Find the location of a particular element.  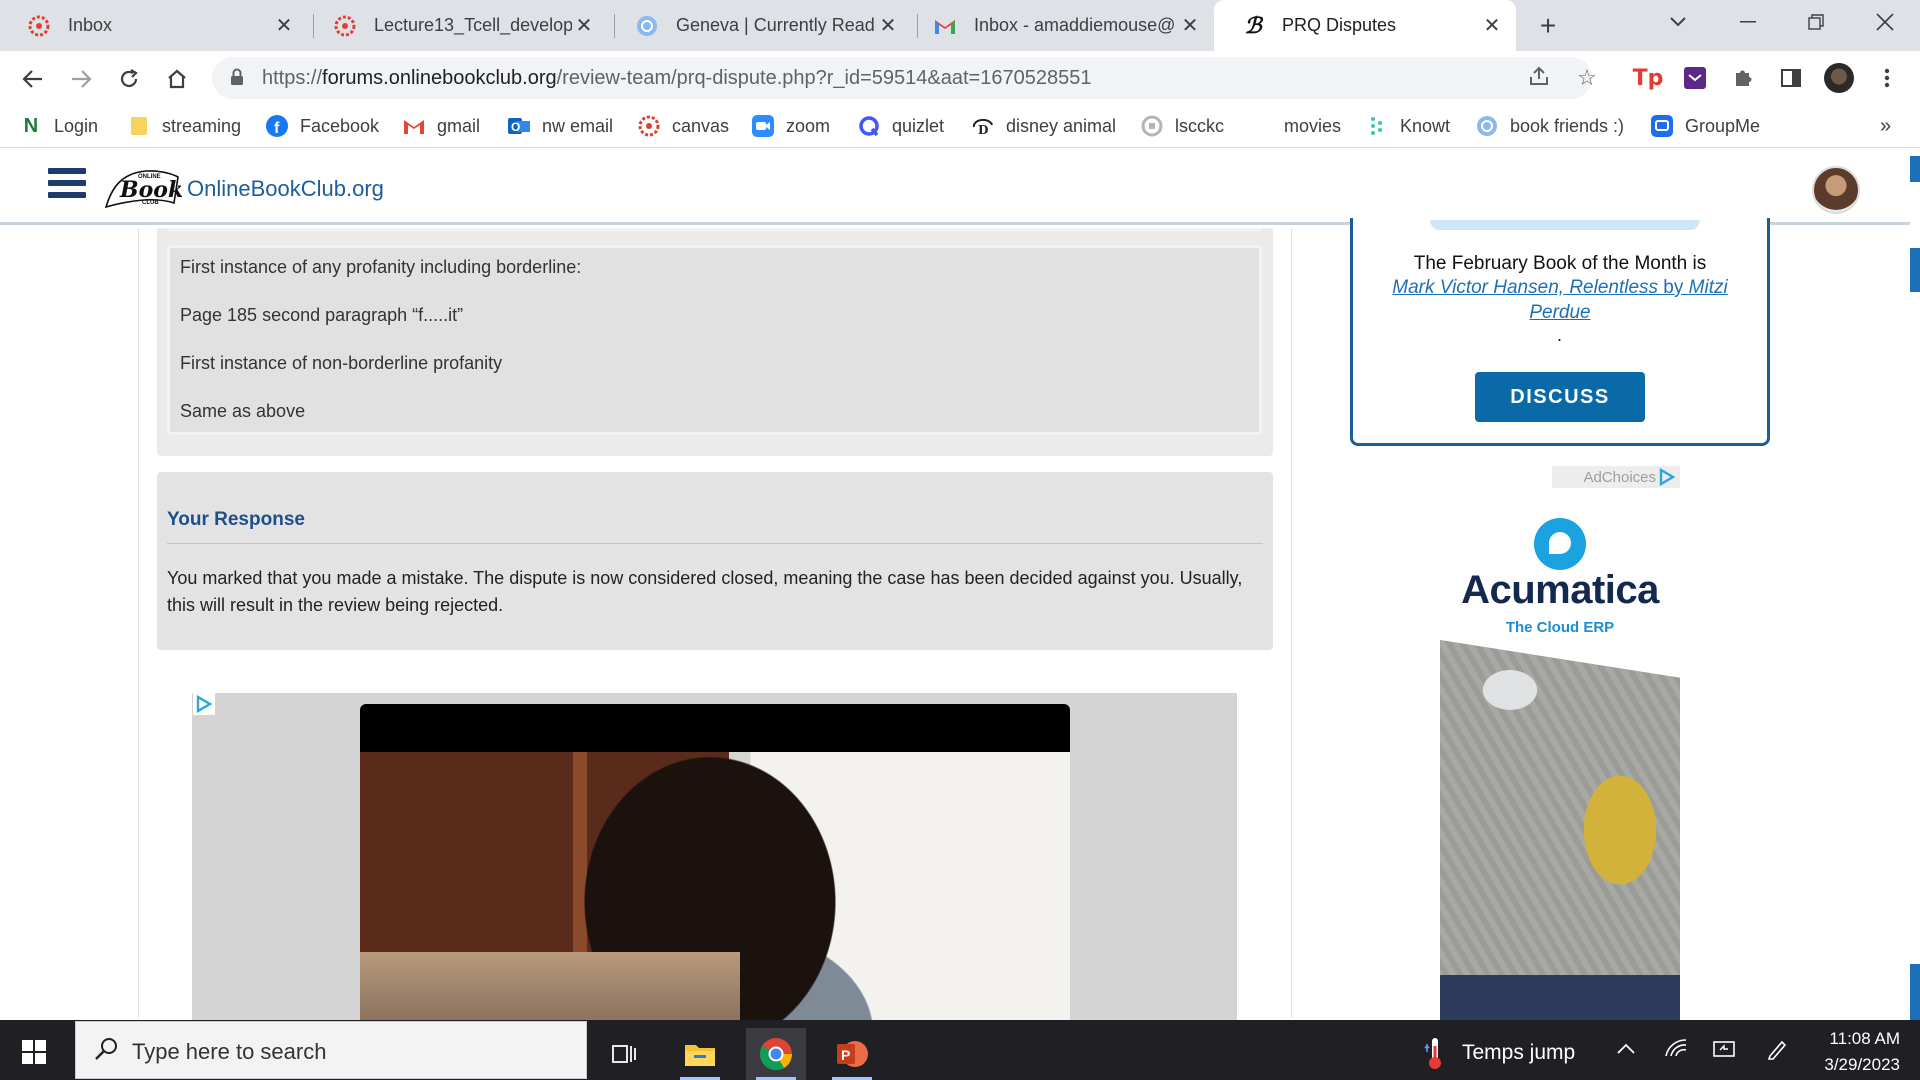

chrome-taskbar-icon is located at coordinates (776, 1054).